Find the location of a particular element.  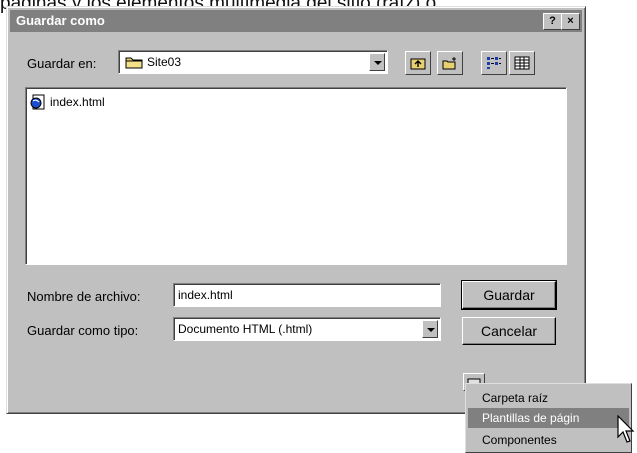

help-button: ? is located at coordinates (552, 21).